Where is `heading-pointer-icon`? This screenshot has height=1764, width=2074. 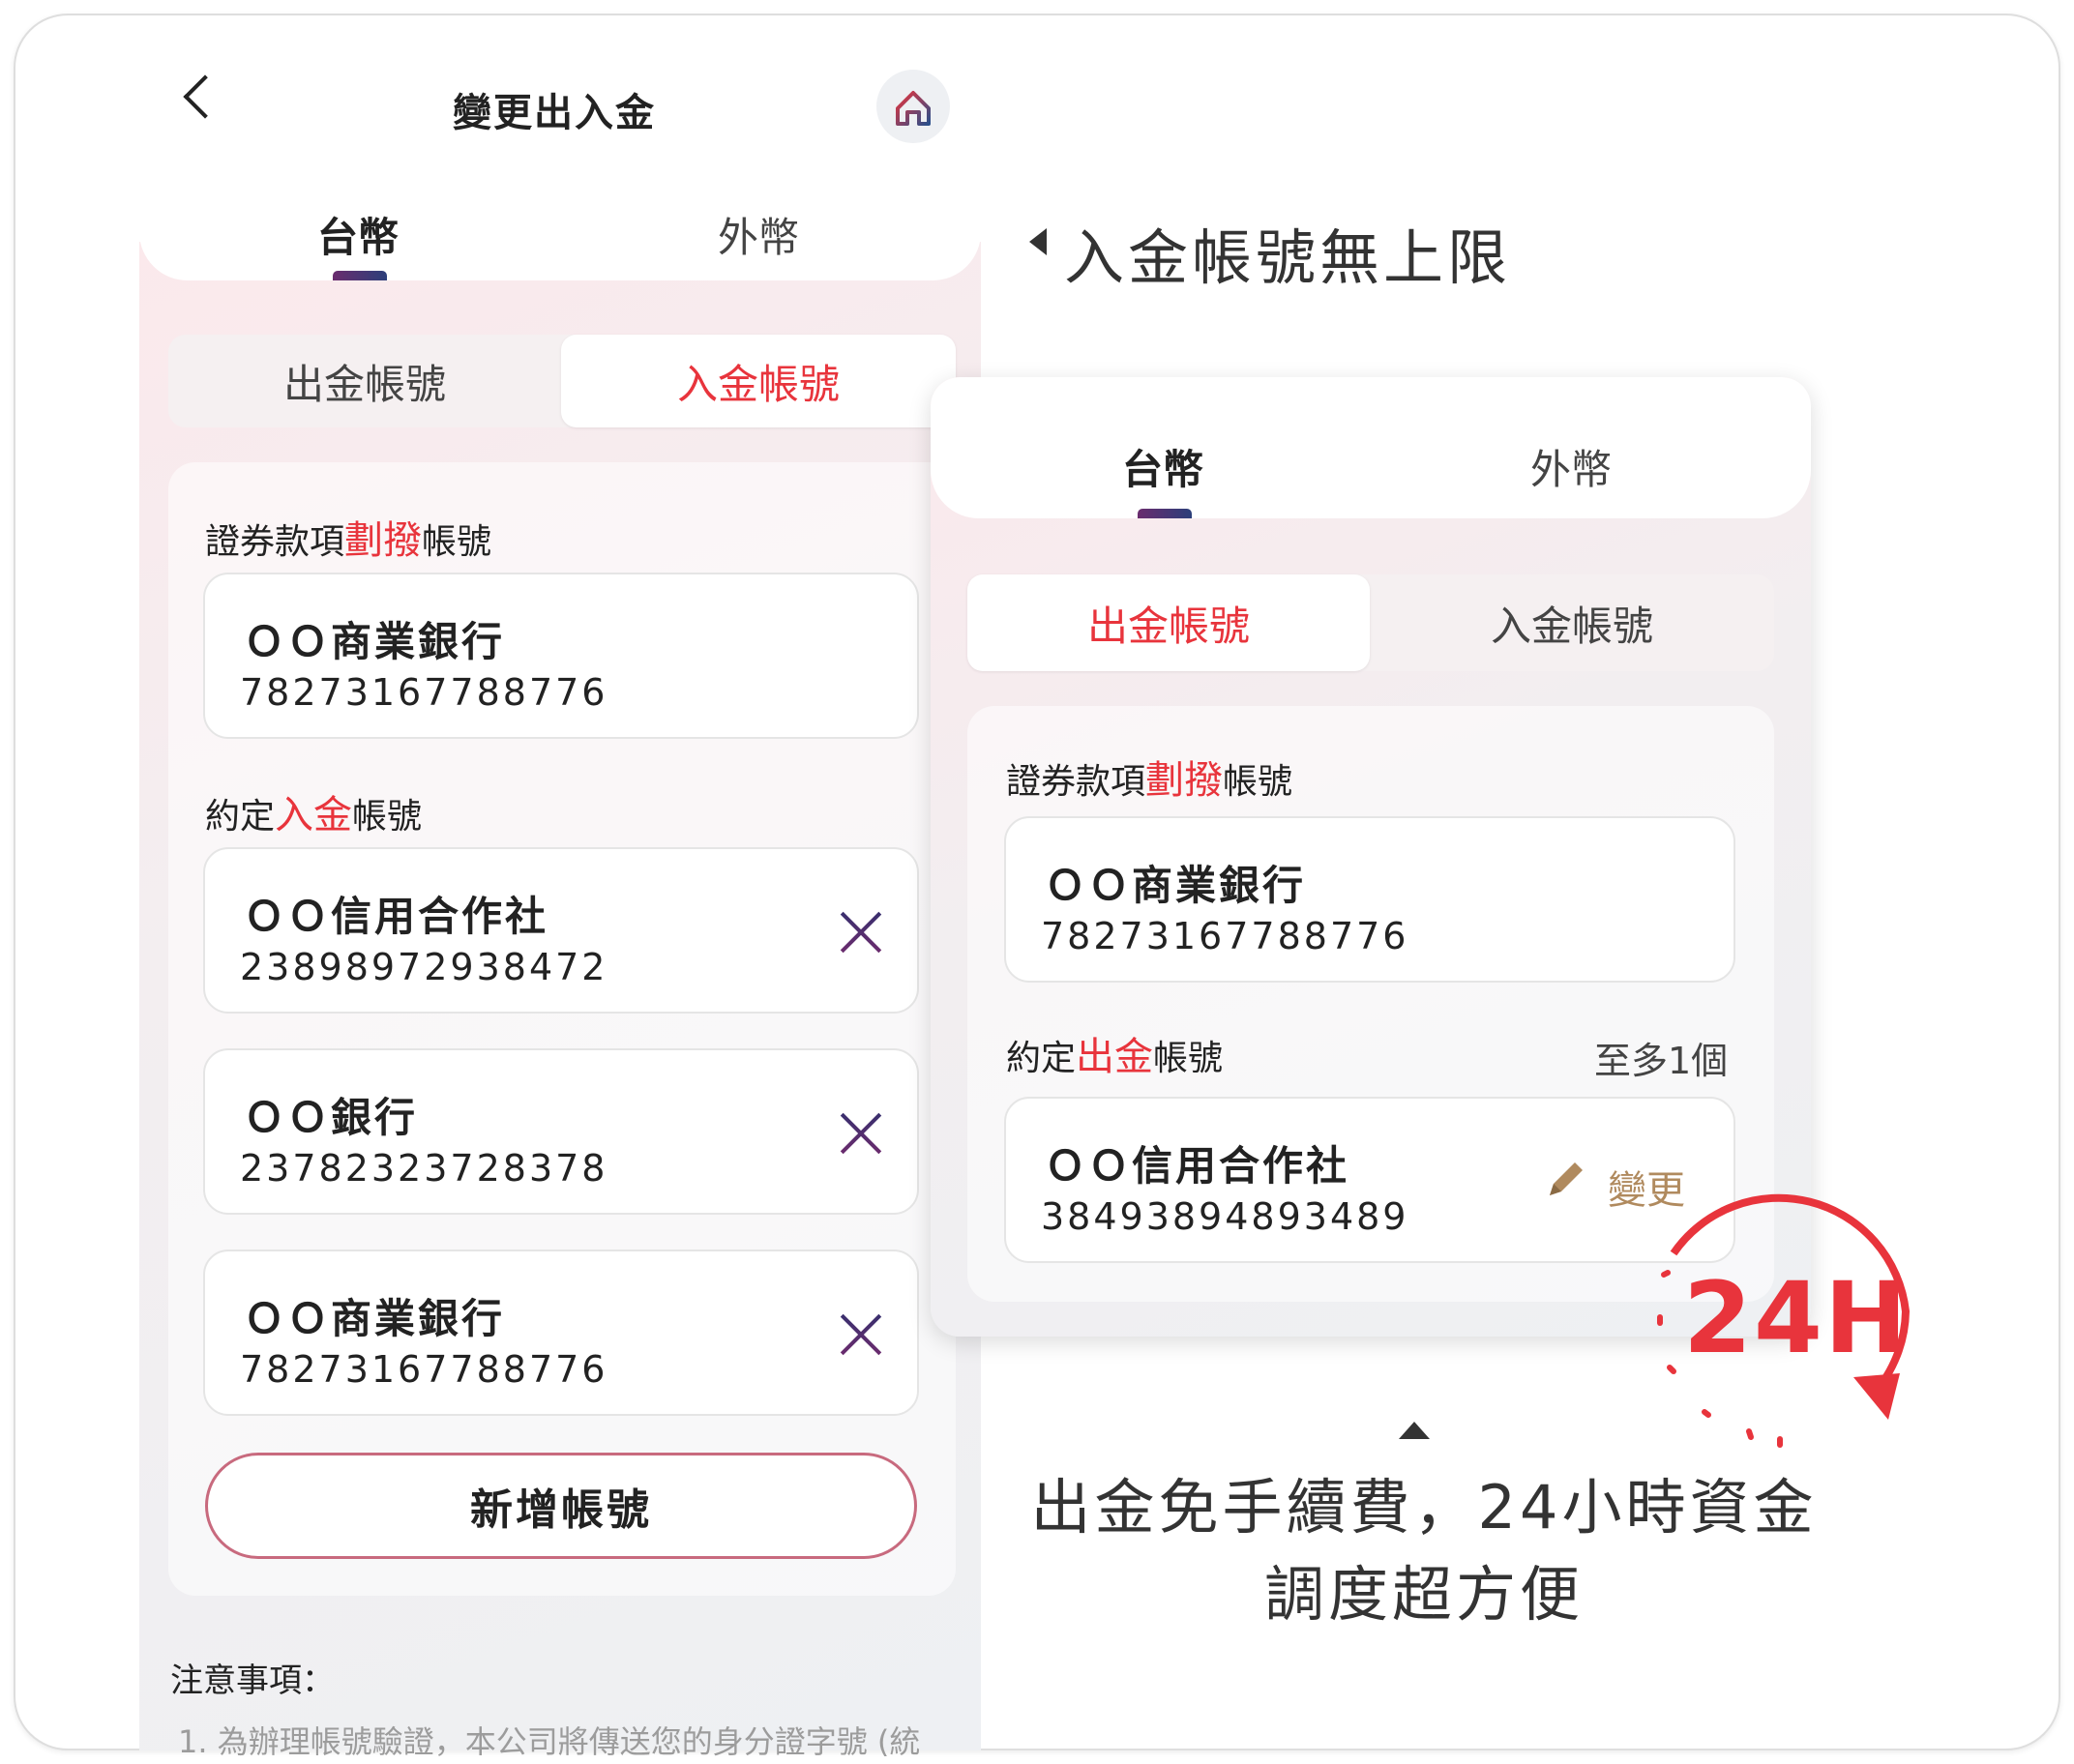 heading-pointer-icon is located at coordinates (1038, 241).